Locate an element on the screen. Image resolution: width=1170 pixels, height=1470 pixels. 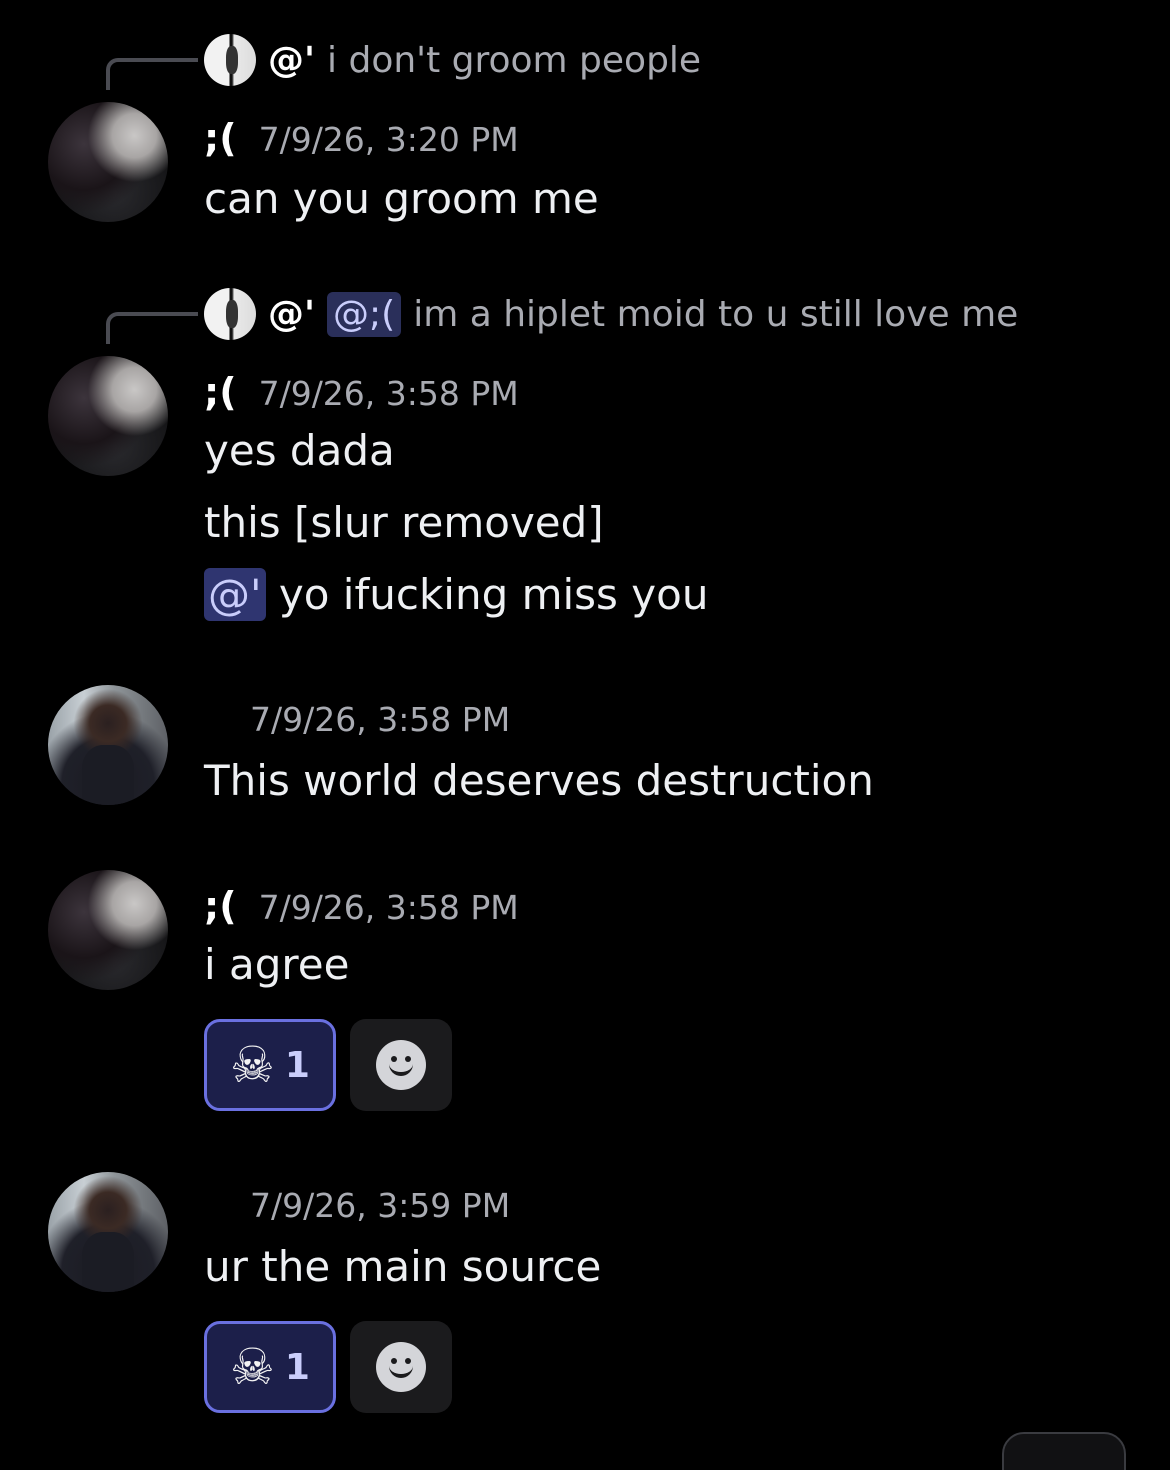
reply-text: im a hiplet moid to u still love me is located at coordinates (716, 314).